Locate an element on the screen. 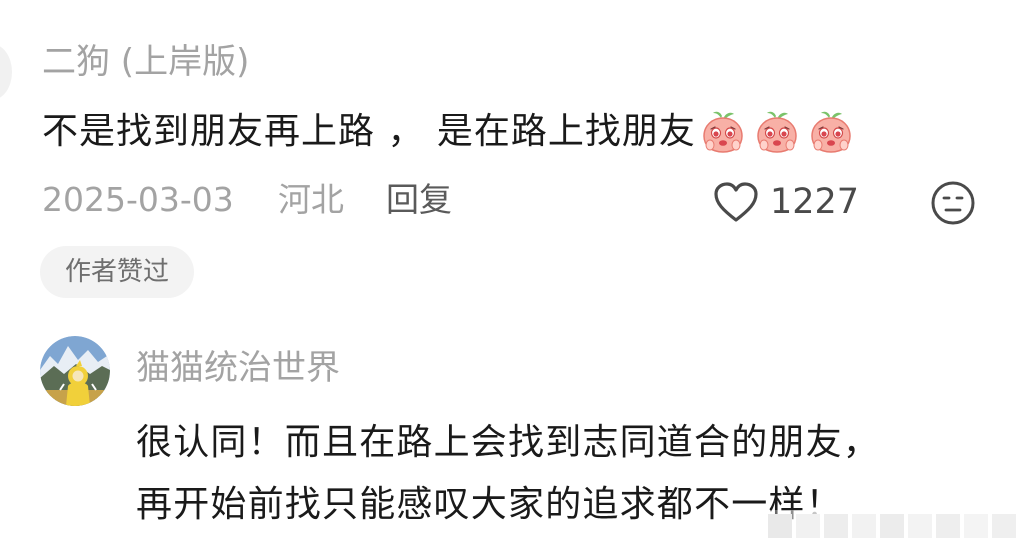  heart-icon is located at coordinates (736, 202).